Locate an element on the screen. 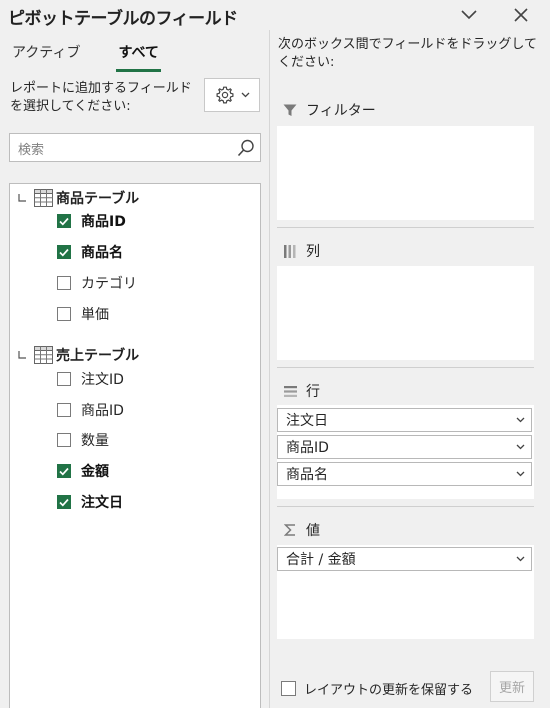  rows-area-label: 行 is located at coordinates (313, 392).